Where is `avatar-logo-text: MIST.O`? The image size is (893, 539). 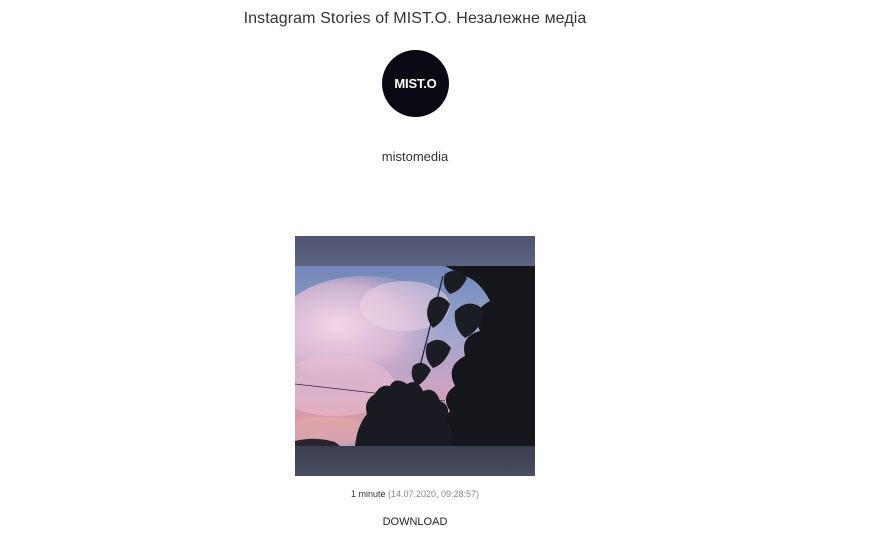 avatar-logo-text: MIST.O is located at coordinates (415, 83).